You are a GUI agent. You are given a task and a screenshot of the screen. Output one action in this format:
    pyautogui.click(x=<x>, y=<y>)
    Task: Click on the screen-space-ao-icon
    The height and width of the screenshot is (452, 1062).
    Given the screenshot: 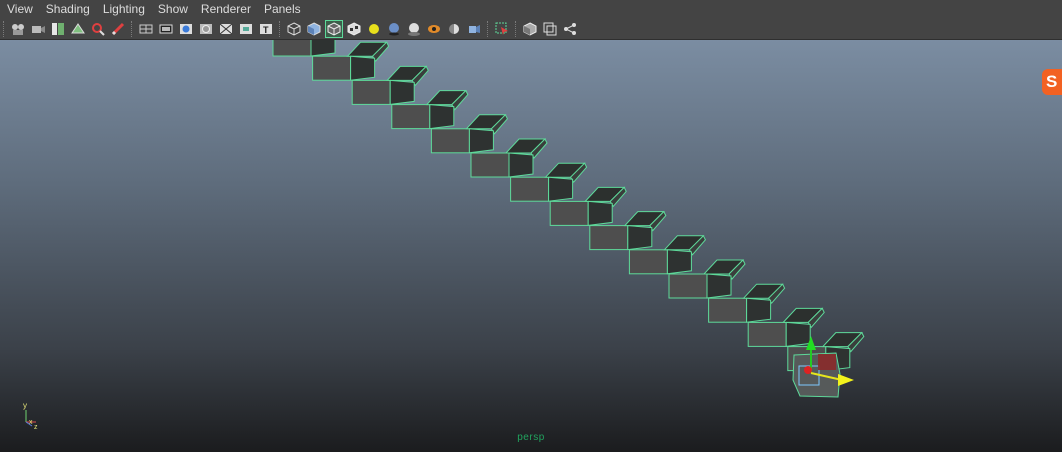 What is the action you would take?
    pyautogui.click(x=414, y=29)
    